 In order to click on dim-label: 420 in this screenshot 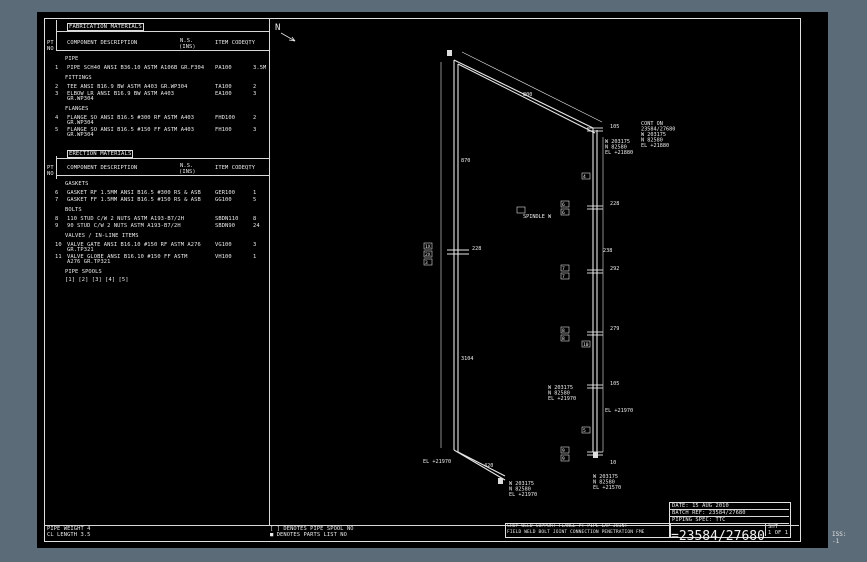, I will do `click(488, 466)`.